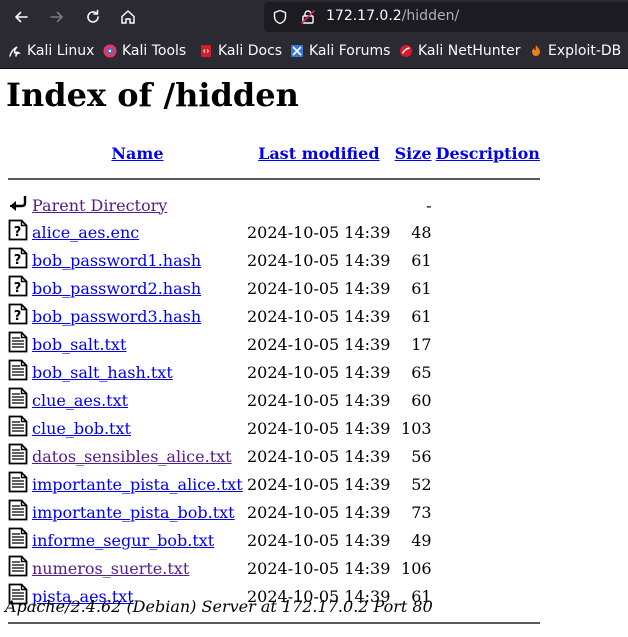 The image size is (628, 637). I want to click on size-cell: -, so click(429, 205).